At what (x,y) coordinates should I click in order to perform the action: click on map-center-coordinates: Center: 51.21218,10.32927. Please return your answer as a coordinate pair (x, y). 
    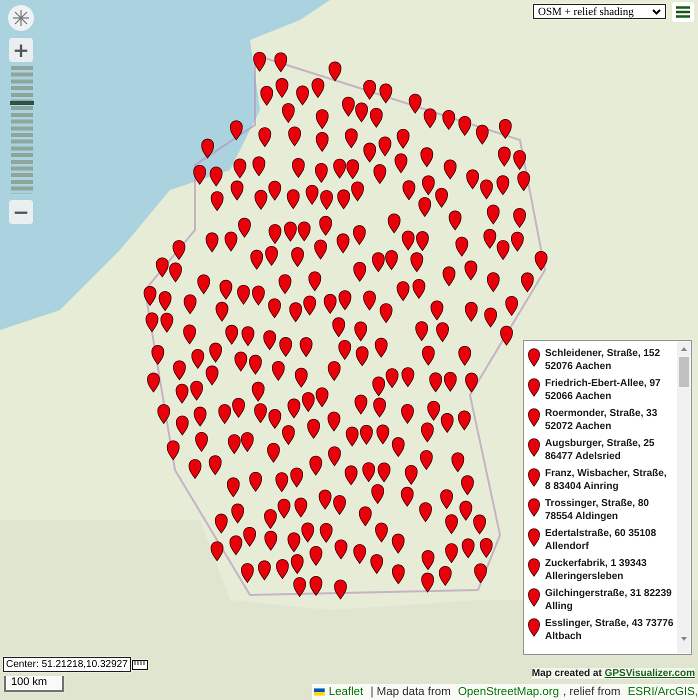
    Looking at the image, I should click on (67, 664).